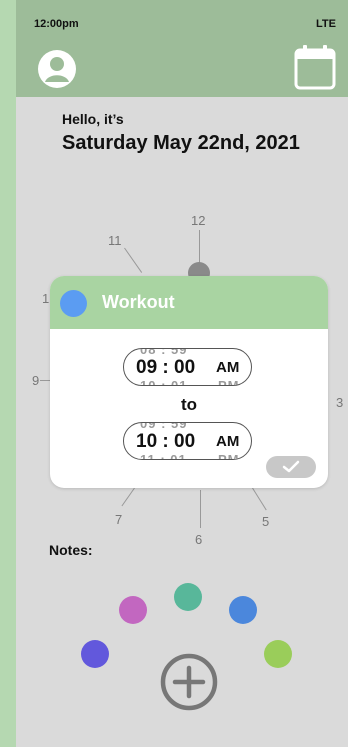  Describe the element at coordinates (166, 367) in the screenshot. I see `start-time-value: 09 : 00` at that location.